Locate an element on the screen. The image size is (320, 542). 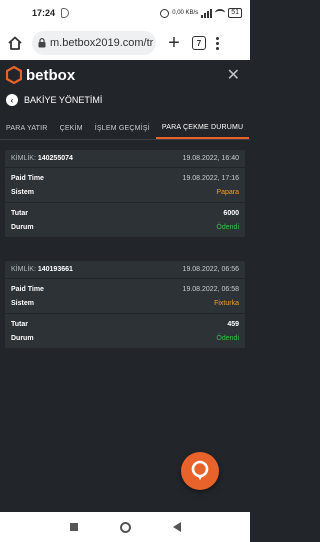
brand-logo: betbox is located at coordinates (40, 75).